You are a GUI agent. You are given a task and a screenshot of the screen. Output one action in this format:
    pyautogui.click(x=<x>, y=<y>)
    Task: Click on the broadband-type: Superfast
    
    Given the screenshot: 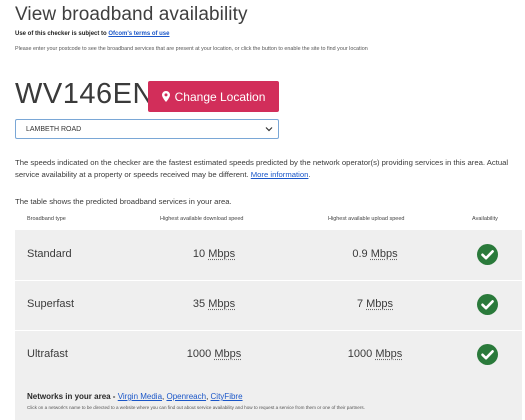 What is the action you would take?
    pyautogui.click(x=51, y=304)
    